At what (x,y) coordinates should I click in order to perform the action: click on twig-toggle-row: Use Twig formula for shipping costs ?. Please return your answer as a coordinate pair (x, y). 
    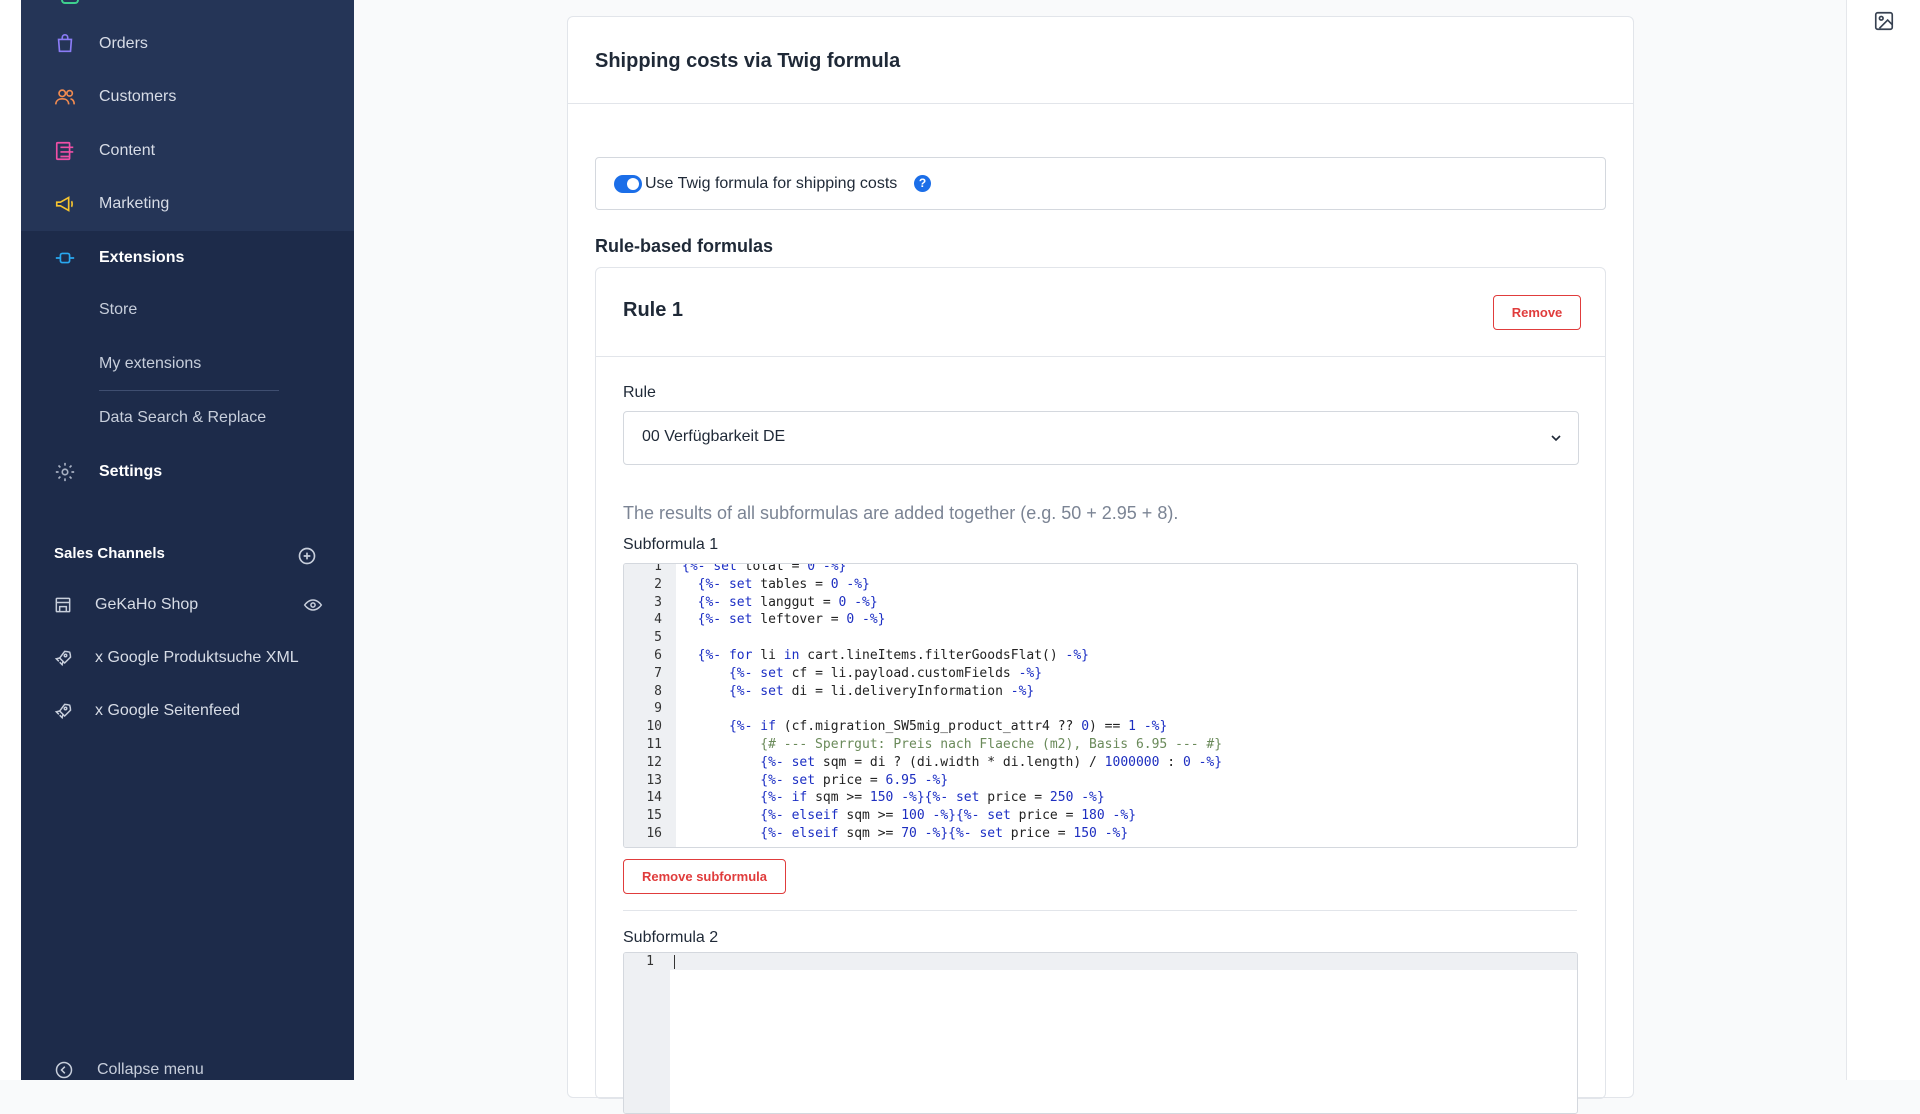
    Looking at the image, I should click on (1100, 183).